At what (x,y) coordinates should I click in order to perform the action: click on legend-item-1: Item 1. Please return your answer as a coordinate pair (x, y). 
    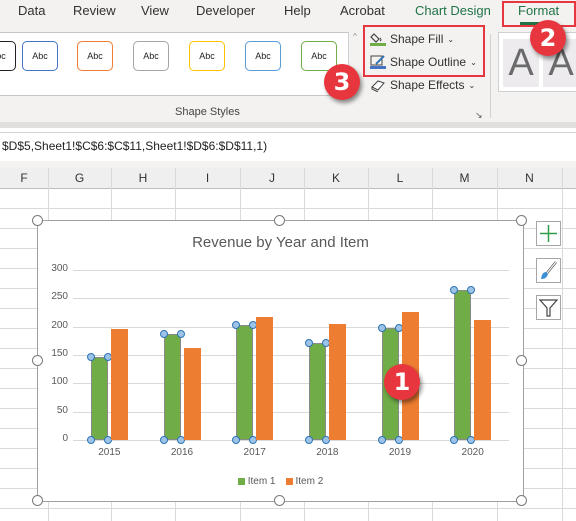
    Looking at the image, I should click on (256, 481).